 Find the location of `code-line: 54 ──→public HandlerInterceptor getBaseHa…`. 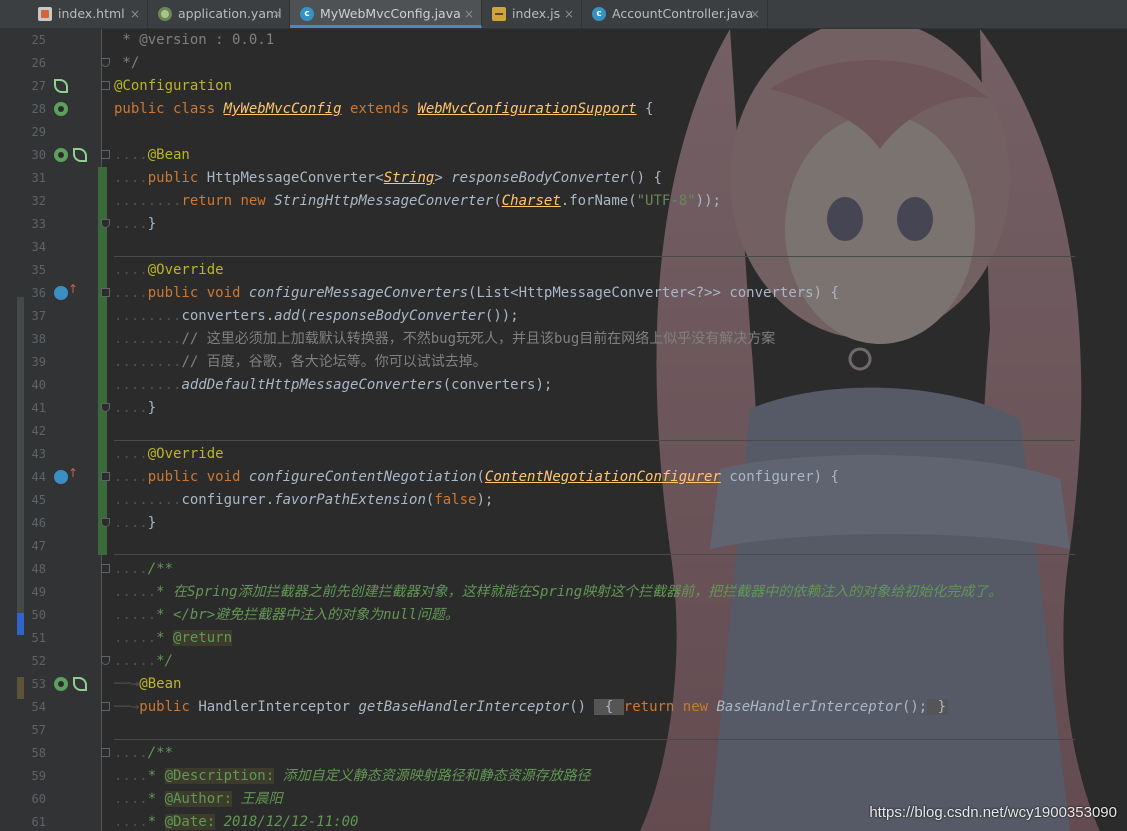

code-line: 54 ──→public HandlerInterceptor getBaseHa… is located at coordinates (563, 707).